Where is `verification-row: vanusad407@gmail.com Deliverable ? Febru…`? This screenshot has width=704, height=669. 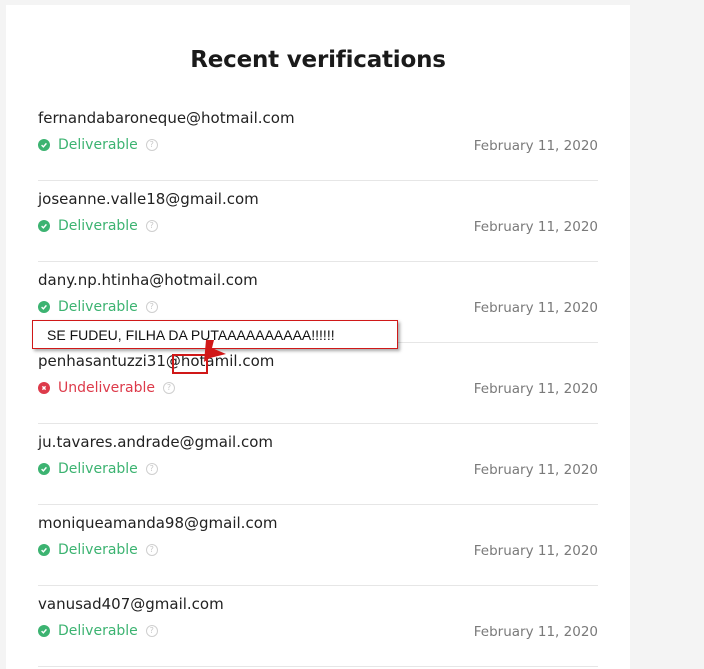
verification-row: vanusad407@gmail.com Deliverable ? Febru… is located at coordinates (318, 626).